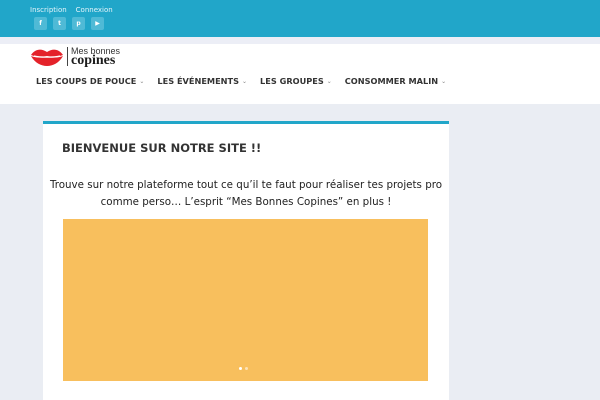 The image size is (600, 400). I want to click on inscription-link: Inscription, so click(48, 10).